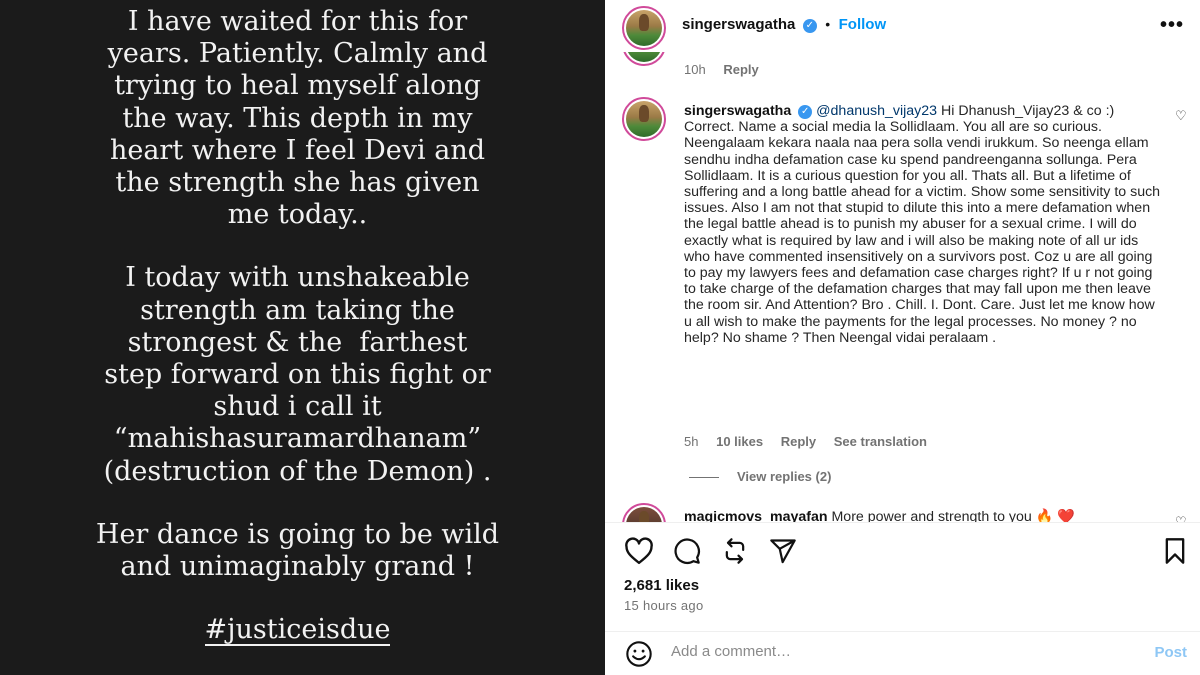 The image size is (1200, 675). What do you see at coordinates (902, 597) in the screenshot?
I see `post-actions: 2,681 likes 15 hours ago Post` at bounding box center [902, 597].